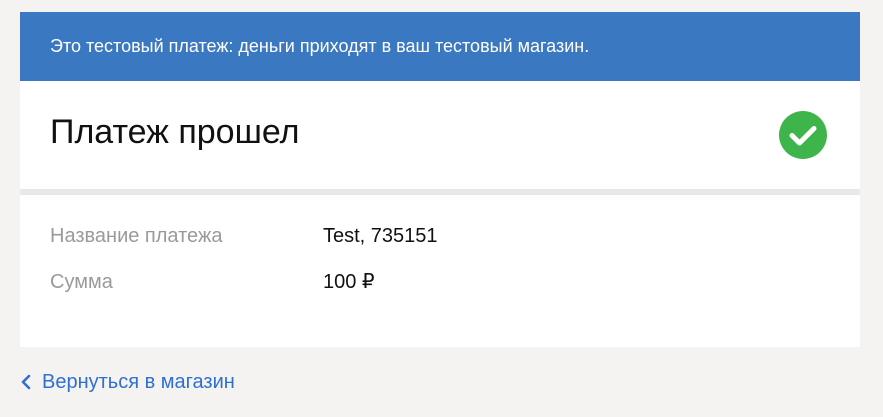 Image resolution: width=883 pixels, height=417 pixels. I want to click on payment-name-value: Test, 735151, so click(380, 236).